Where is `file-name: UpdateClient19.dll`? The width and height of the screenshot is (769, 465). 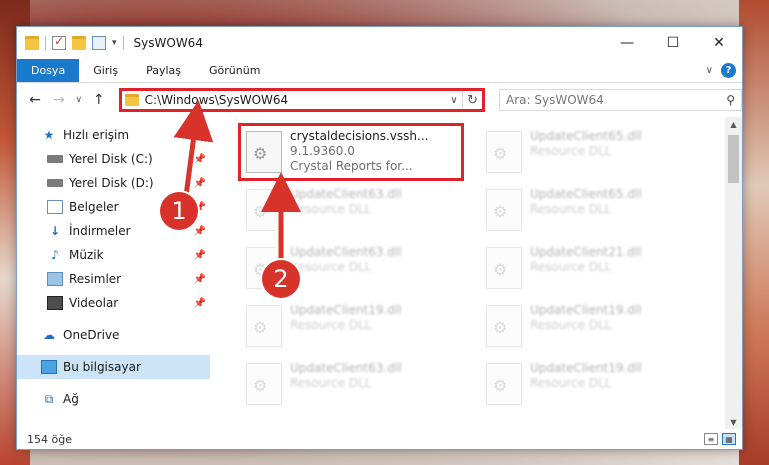
file-name: UpdateClient19.dll is located at coordinates (586, 310).